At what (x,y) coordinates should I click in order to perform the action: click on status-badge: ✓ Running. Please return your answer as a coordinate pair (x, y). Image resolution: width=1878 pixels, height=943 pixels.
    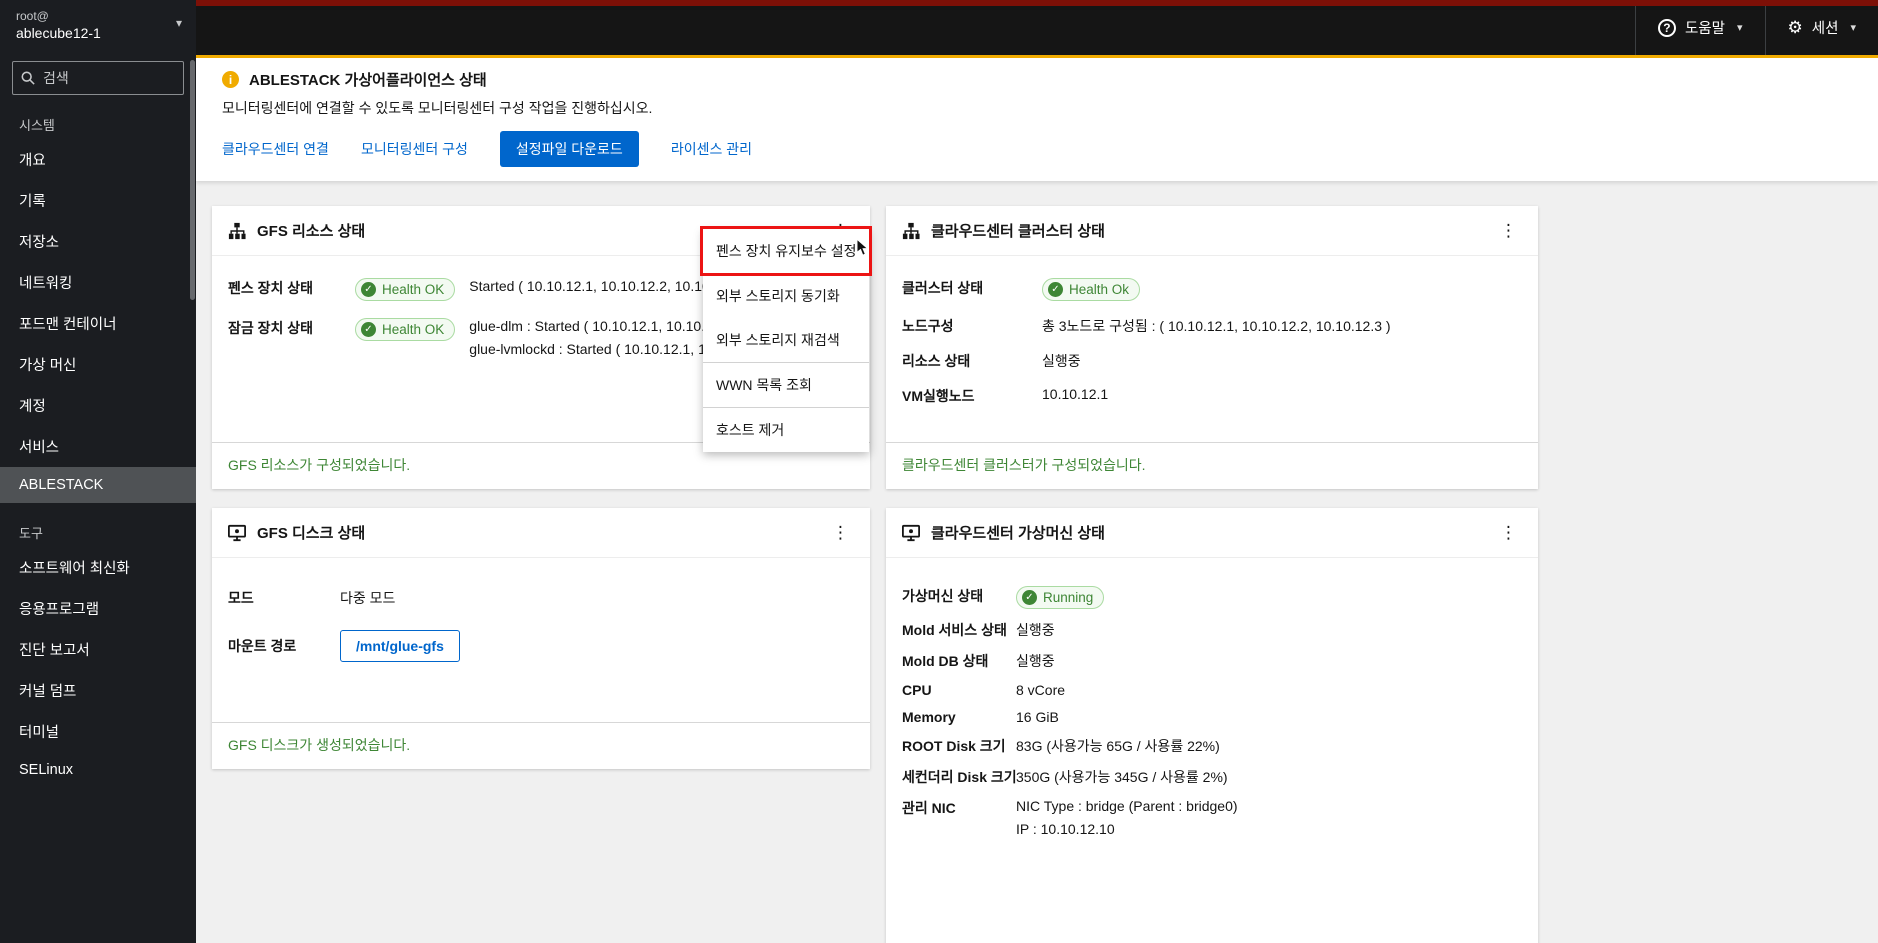
    Looking at the image, I should click on (1060, 597).